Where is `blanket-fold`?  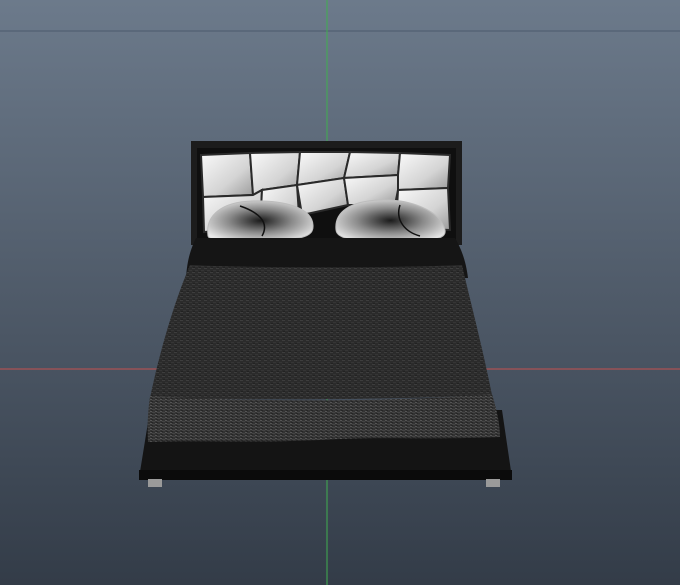
blanket-fold is located at coordinates (323, 418).